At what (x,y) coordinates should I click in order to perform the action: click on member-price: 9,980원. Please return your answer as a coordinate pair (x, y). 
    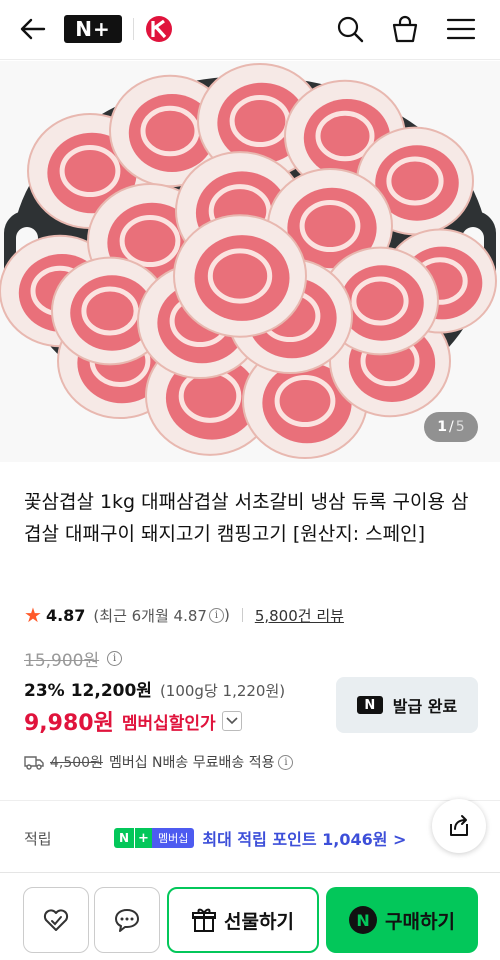
    Looking at the image, I should click on (69, 723).